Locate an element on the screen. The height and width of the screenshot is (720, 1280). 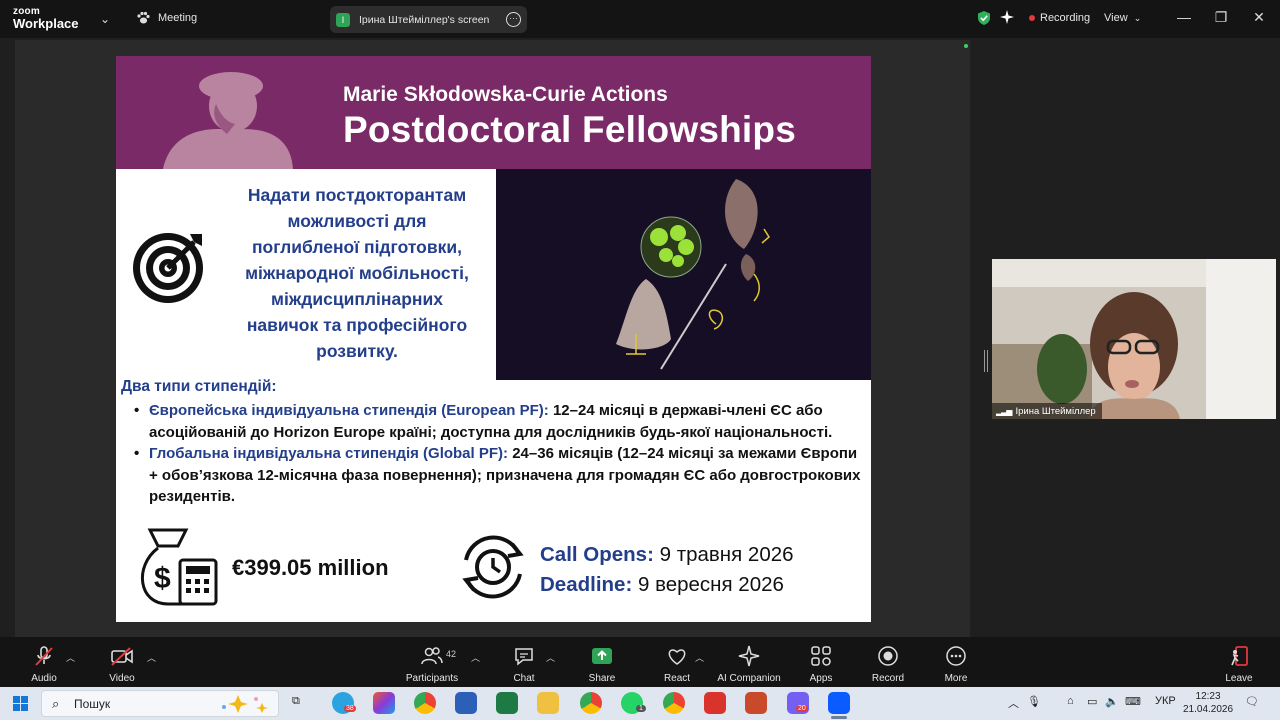
whatsapp-badge: 1 is located at coordinates (641, 708).